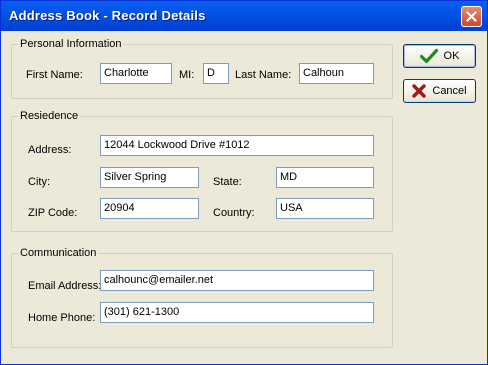 This screenshot has height=365, width=488. What do you see at coordinates (107, 15) in the screenshot?
I see `window-title: Address Book - Record Details` at bounding box center [107, 15].